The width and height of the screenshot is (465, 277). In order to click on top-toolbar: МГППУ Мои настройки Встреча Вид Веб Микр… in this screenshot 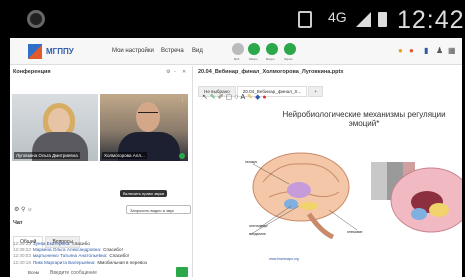, I will do `click(236, 51)`.